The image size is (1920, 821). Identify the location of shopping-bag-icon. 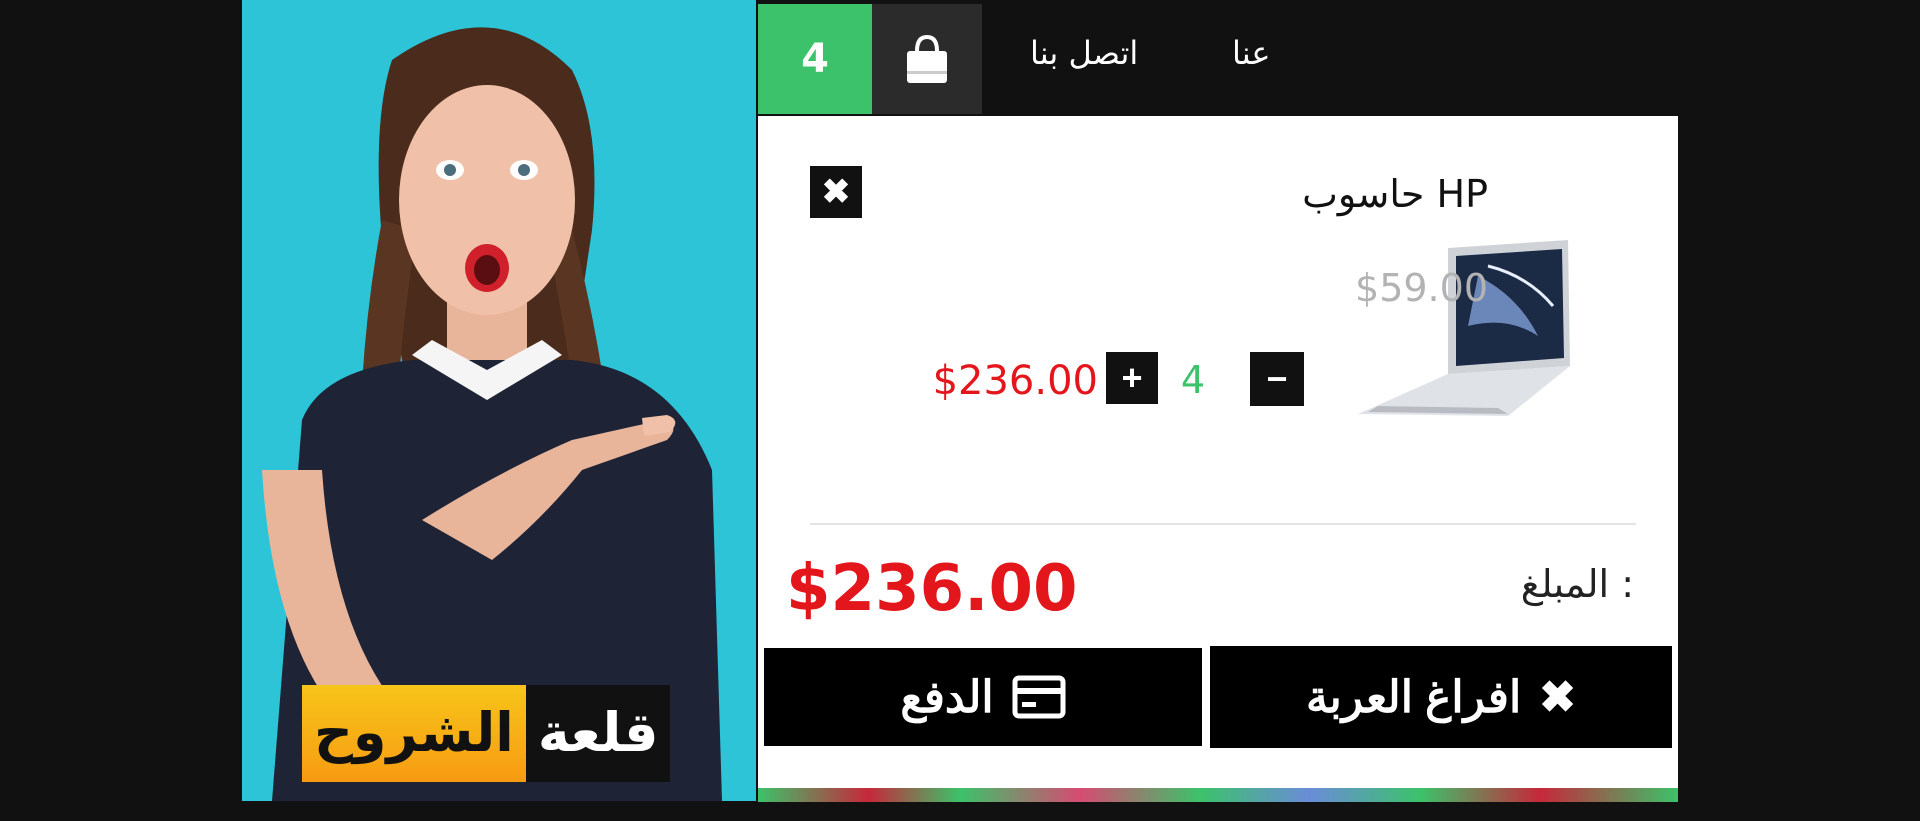
(927, 58).